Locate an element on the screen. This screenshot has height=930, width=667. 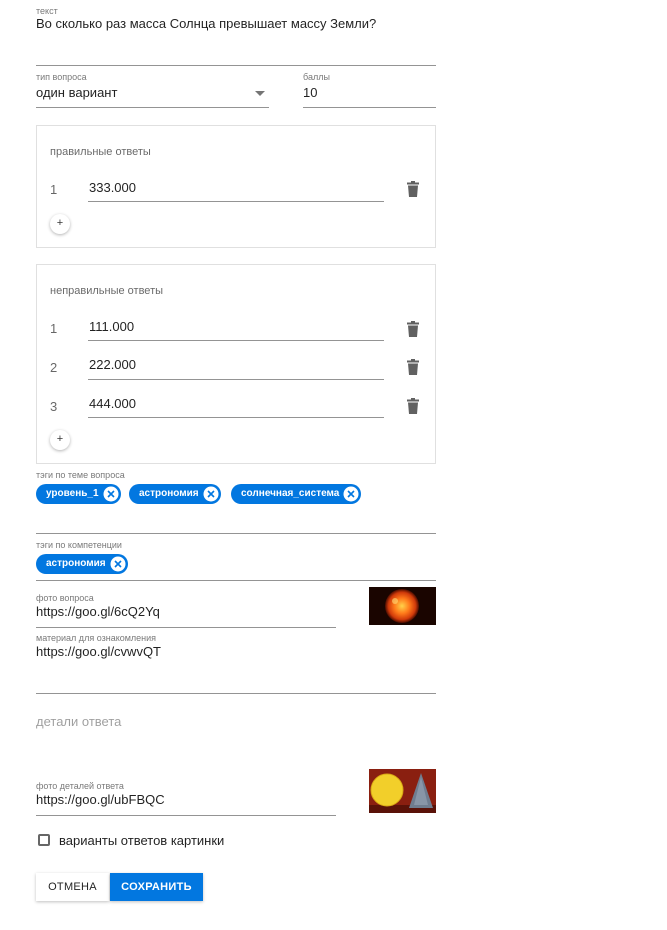
details-photo-label: фото деталей ответа is located at coordinates (80, 786).